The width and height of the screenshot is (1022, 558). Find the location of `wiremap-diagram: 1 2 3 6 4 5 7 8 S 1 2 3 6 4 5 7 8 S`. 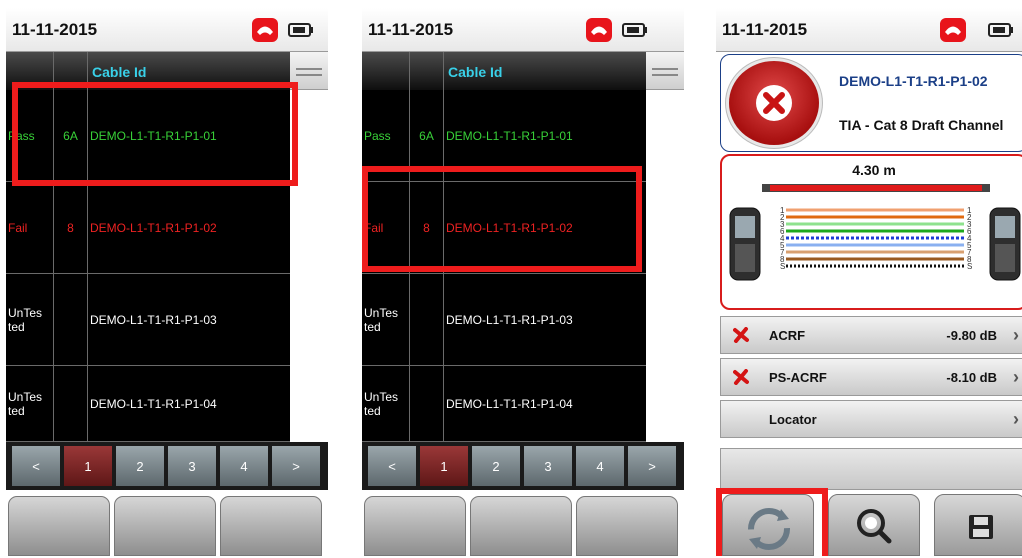

wiremap-diagram: 1 2 3 6 4 5 7 8 S 1 2 3 6 4 5 7 8 S is located at coordinates (875, 232).